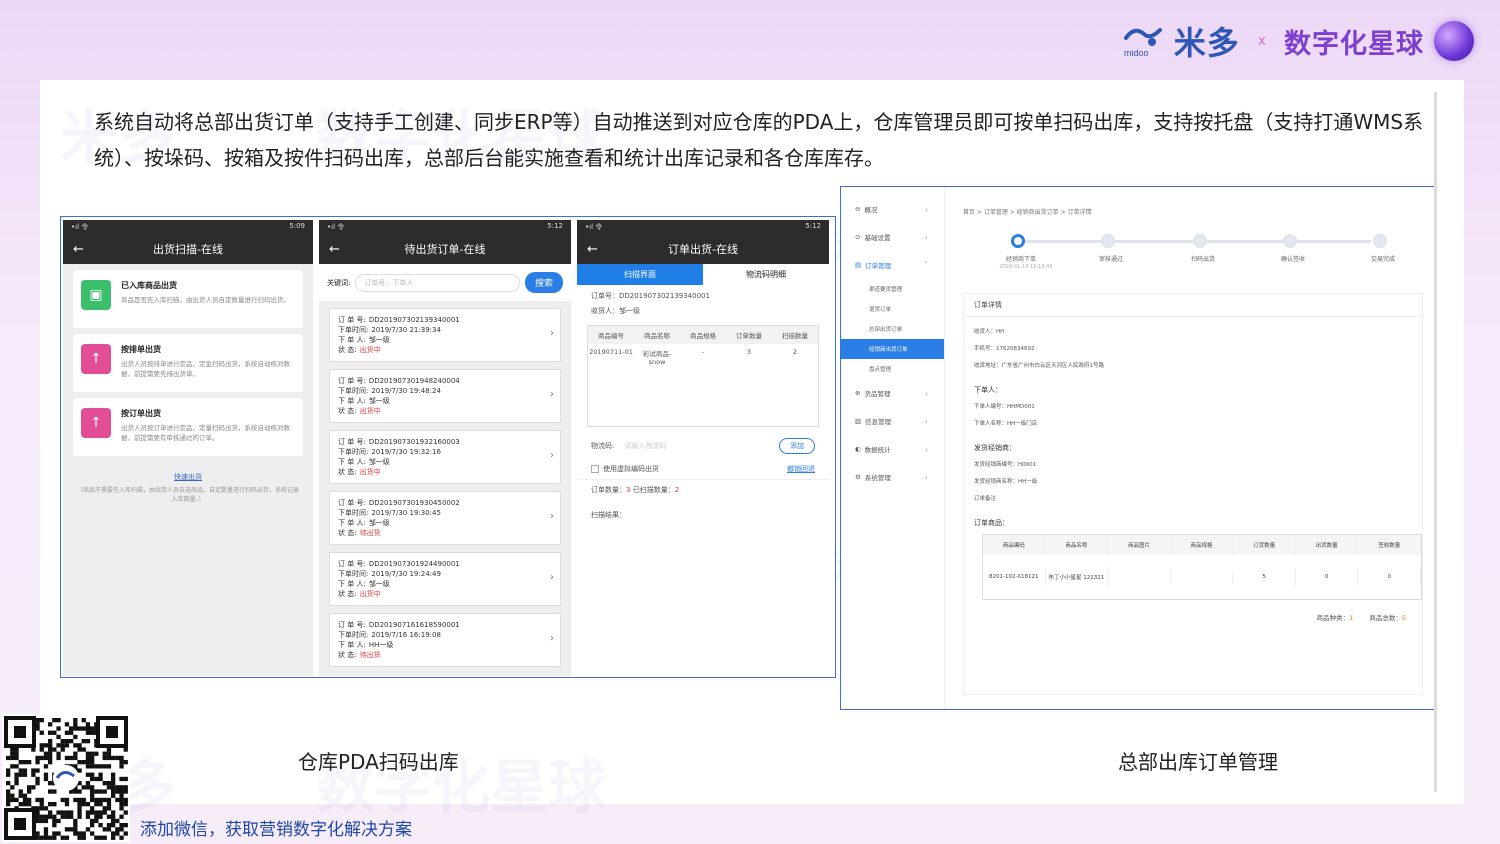  Describe the element at coordinates (892, 369) in the screenshot. I see `sub-inventory: 盘点管理` at that location.